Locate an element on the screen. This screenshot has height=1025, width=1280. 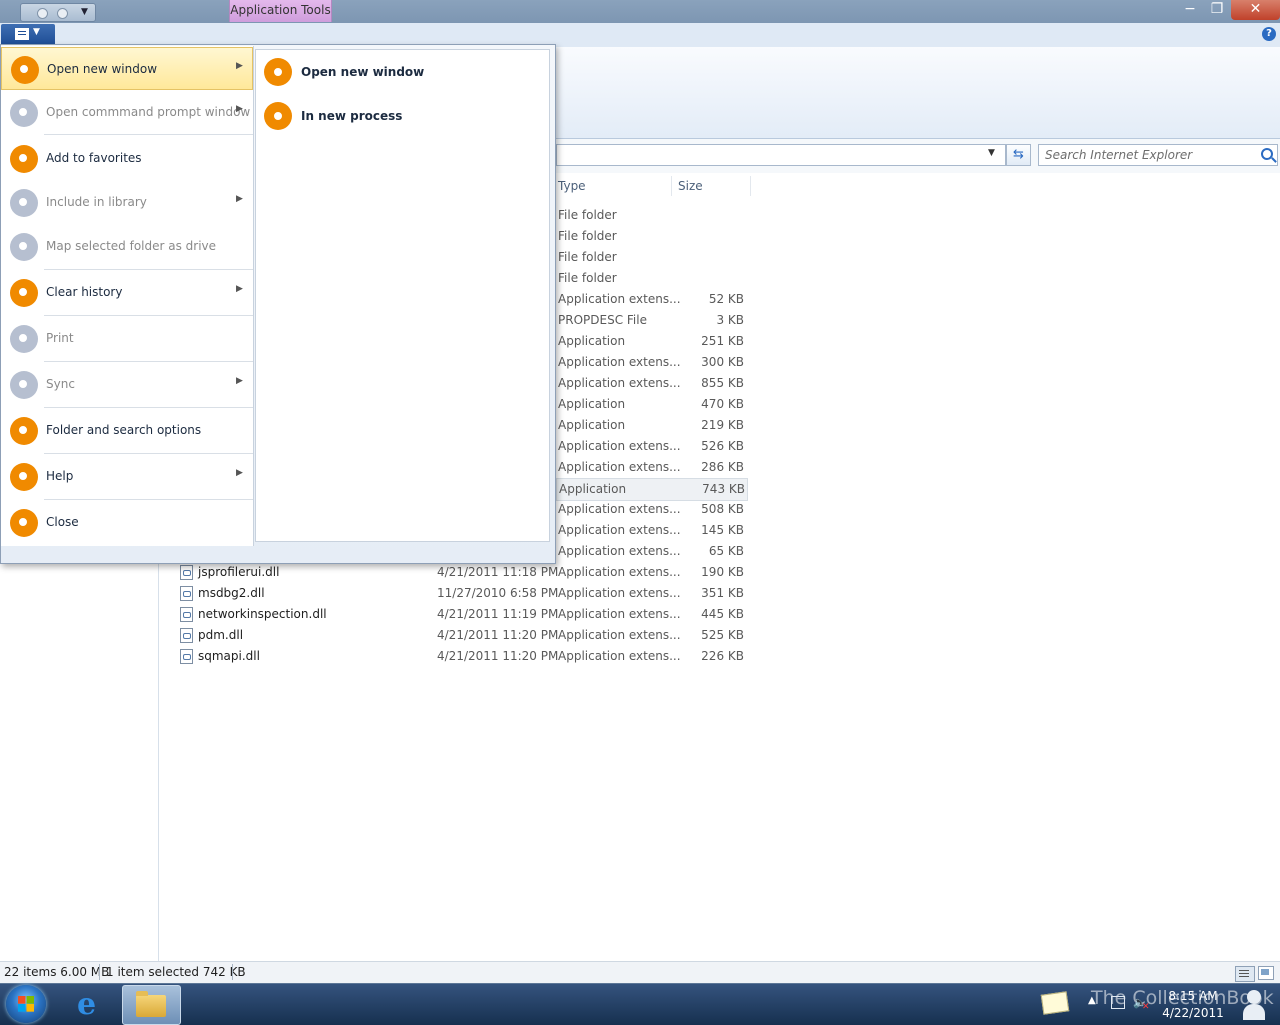
cell-type: PROPDESC File is located at coordinates (602, 320).